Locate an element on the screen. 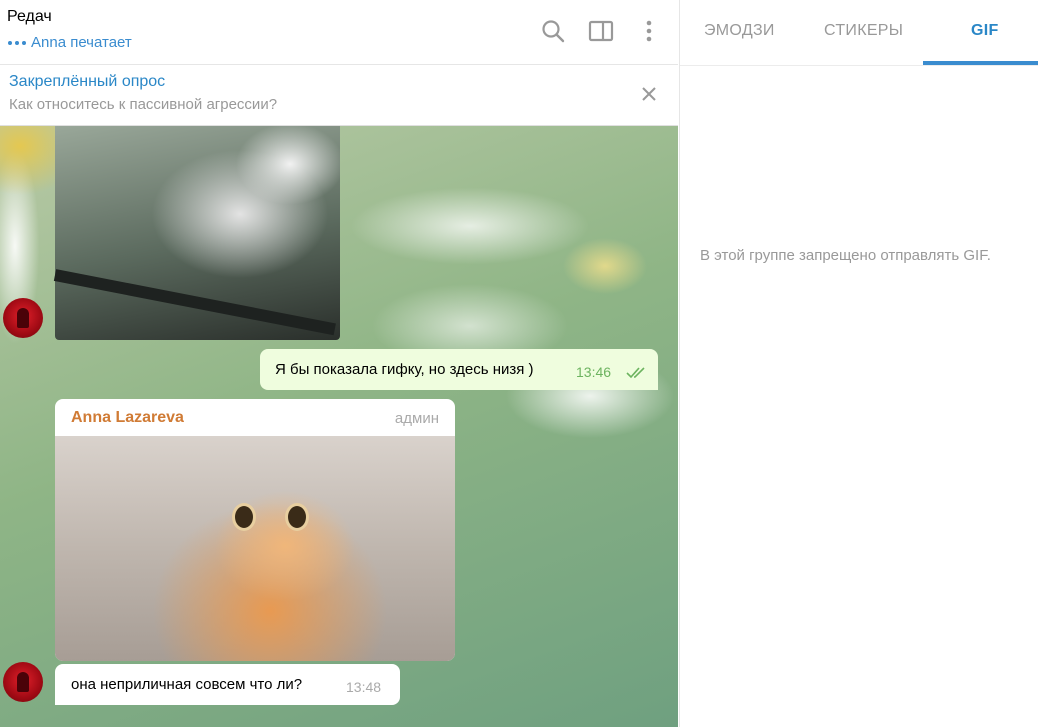 This screenshot has width=1038, height=727. chat-title: Редач is located at coordinates (29, 17).